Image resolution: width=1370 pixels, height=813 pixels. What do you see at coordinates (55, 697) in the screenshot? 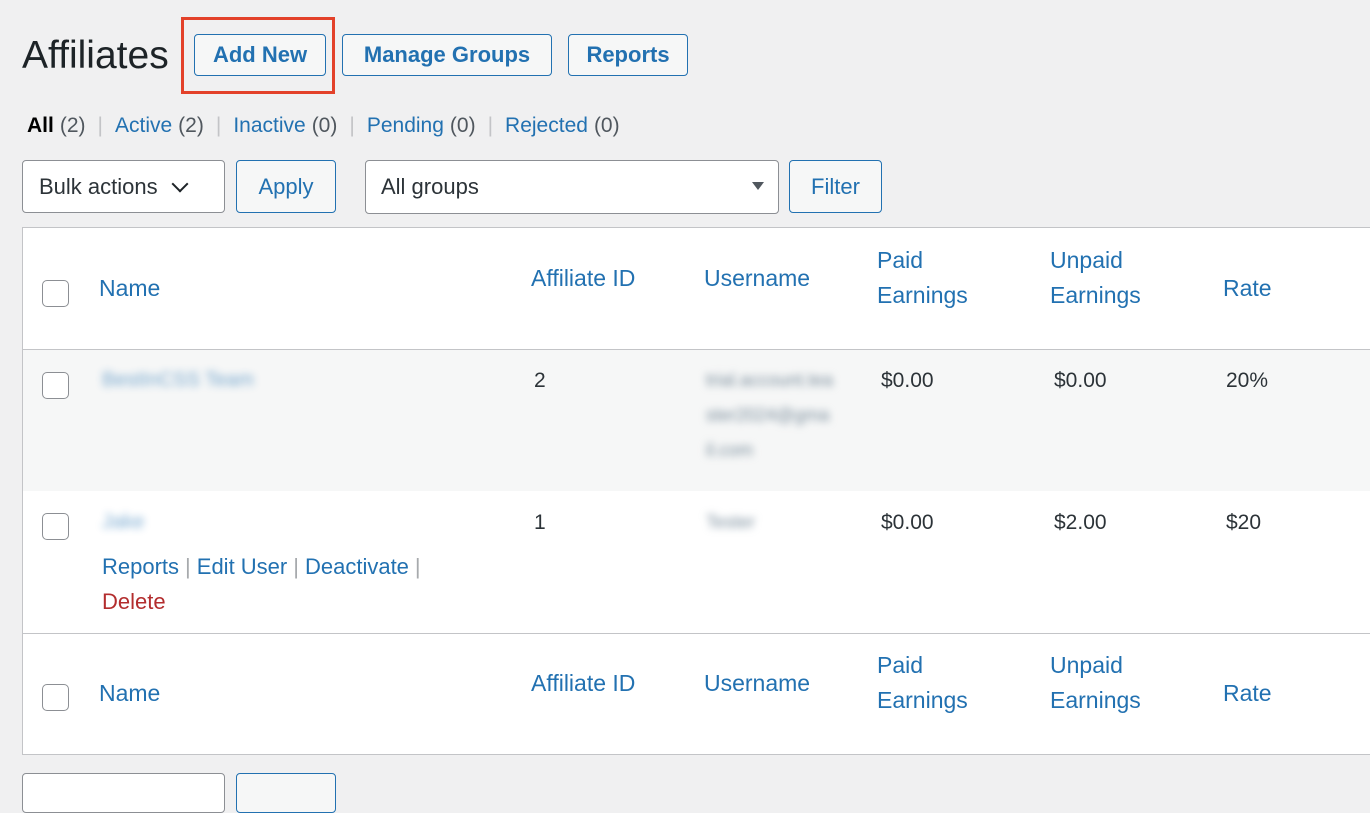
I see `select-all-checkbox-footer` at bounding box center [55, 697].